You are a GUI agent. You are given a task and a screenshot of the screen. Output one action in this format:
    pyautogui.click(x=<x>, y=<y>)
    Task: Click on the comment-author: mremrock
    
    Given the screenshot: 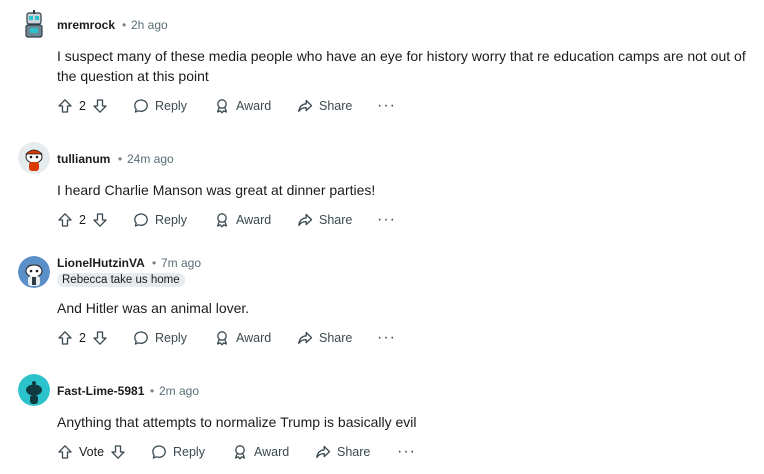 What is the action you would take?
    pyautogui.click(x=86, y=25)
    